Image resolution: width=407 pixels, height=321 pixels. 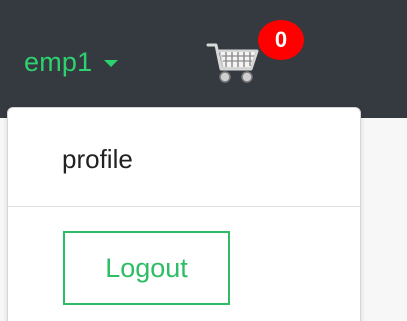 I want to click on caret-down-icon, so click(x=111, y=63).